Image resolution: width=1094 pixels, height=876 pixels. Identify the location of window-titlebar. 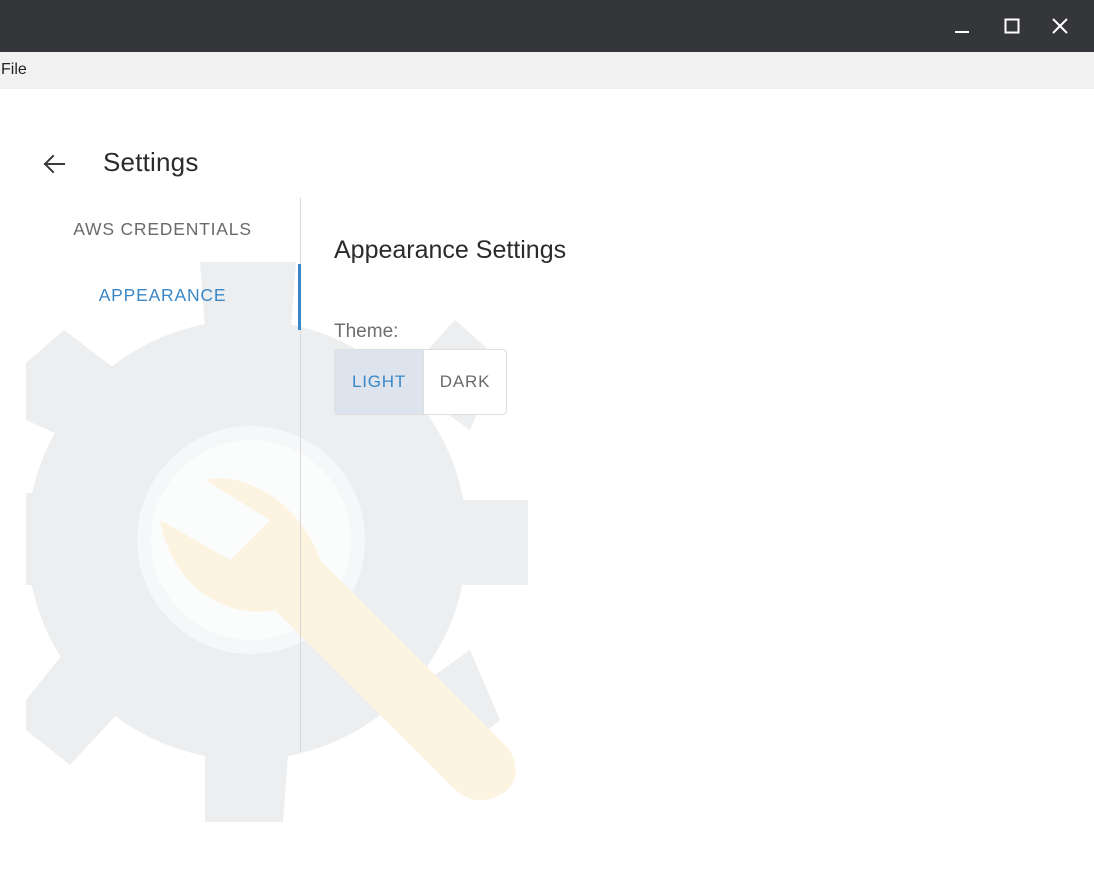
(547, 26).